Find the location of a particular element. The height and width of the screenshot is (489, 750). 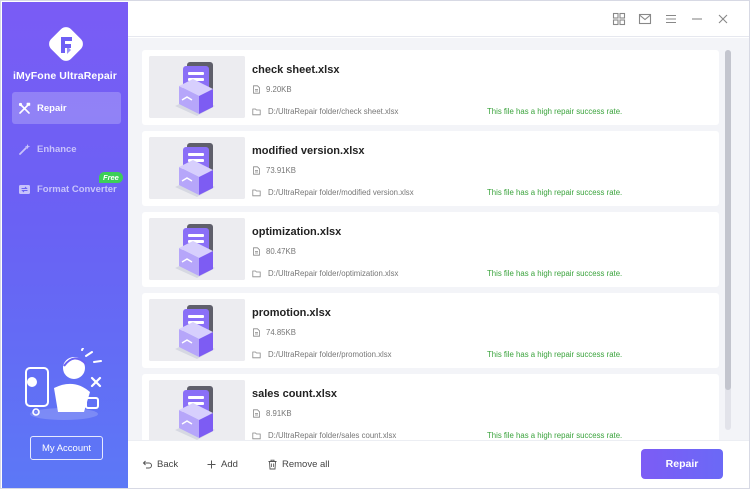

minimize-icon is located at coordinates (697, 19).